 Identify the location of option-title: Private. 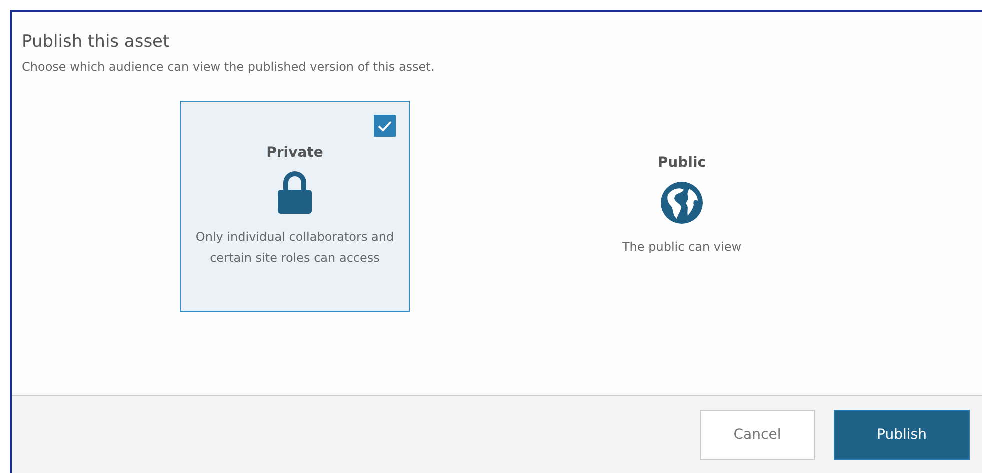
(295, 152).